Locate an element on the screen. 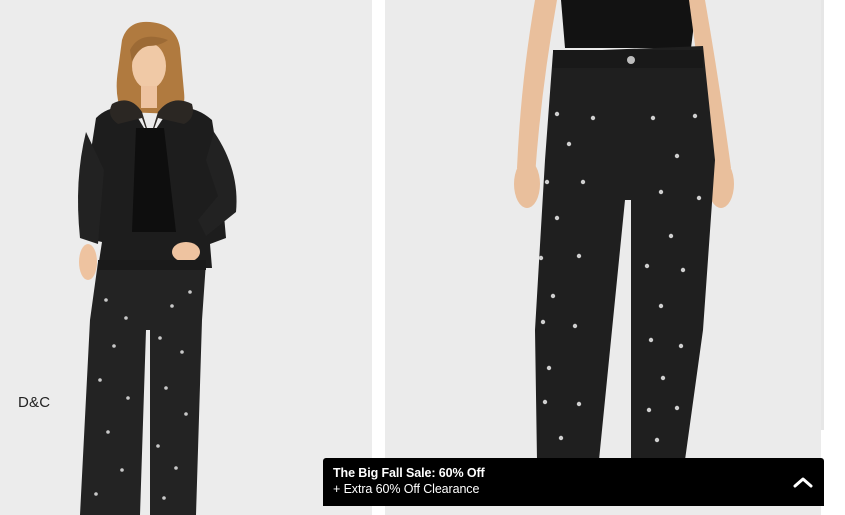  chevron-up-icon is located at coordinates (803, 482).